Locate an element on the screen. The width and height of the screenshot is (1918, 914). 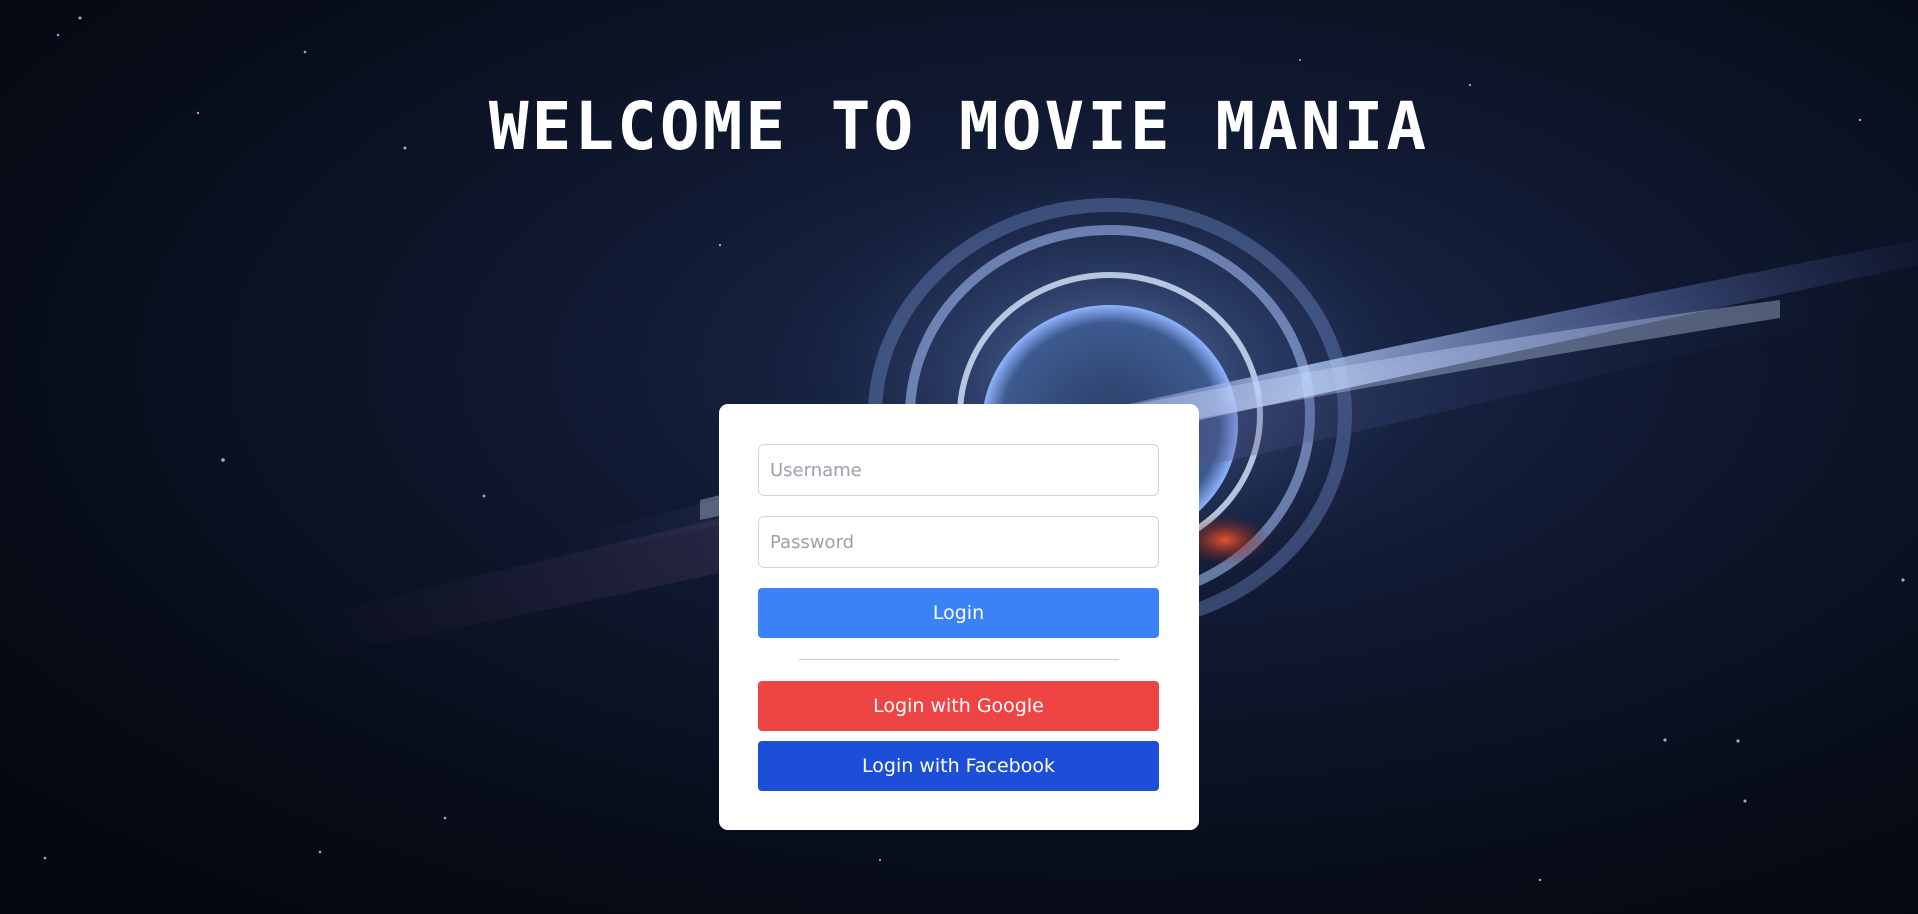
username-input is located at coordinates (958, 470).